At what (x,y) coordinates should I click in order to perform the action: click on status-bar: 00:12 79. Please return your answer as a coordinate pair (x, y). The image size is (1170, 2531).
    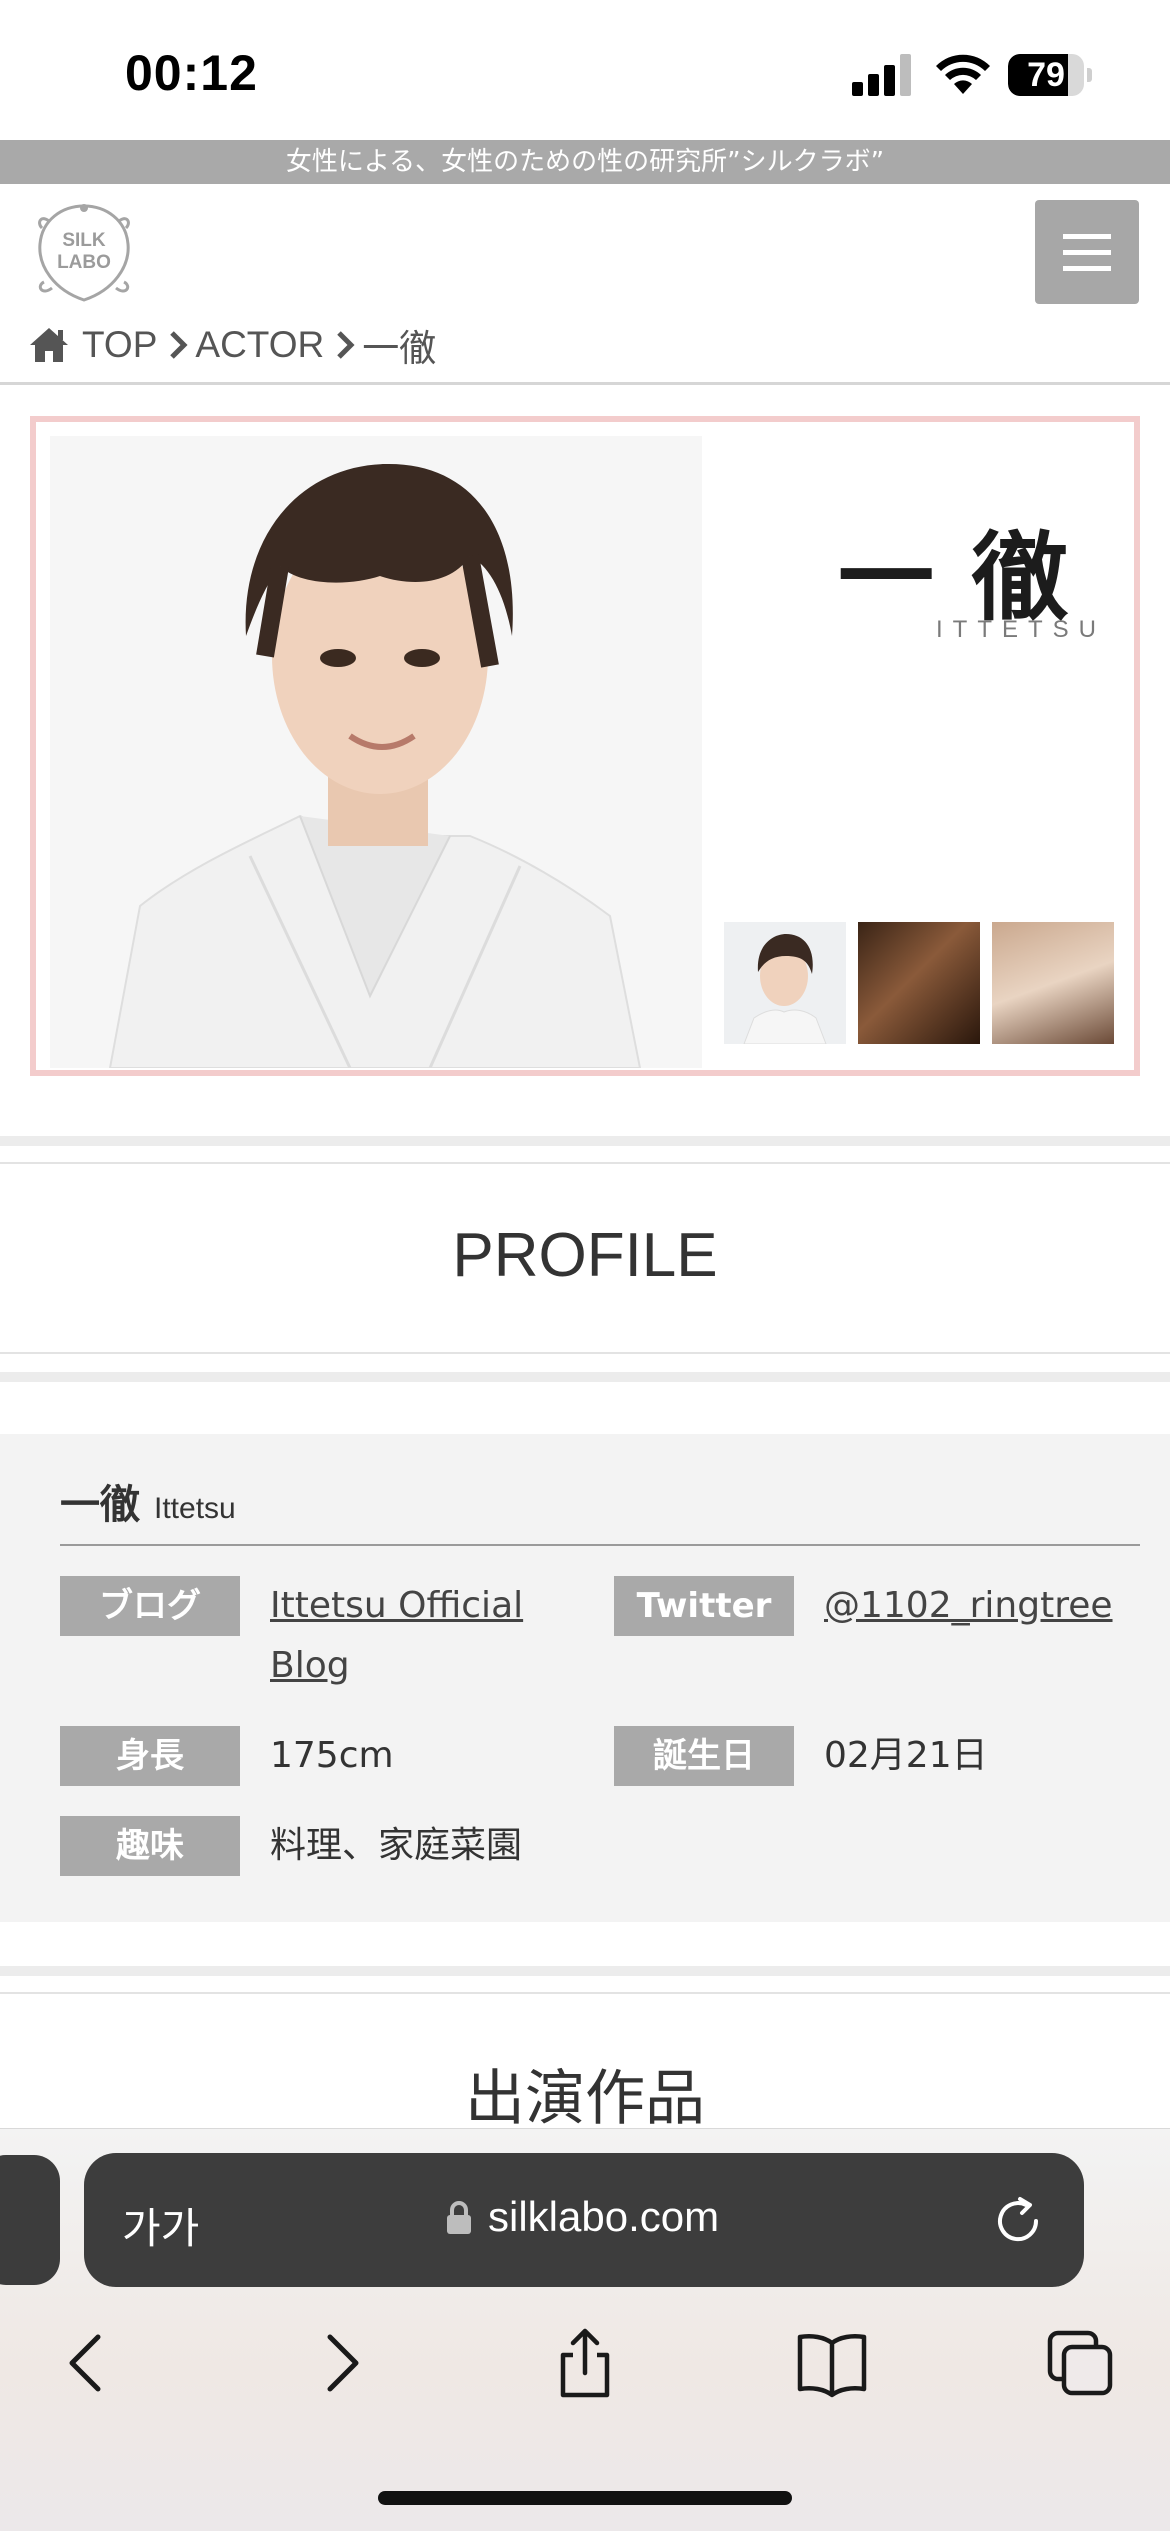
    Looking at the image, I should click on (585, 70).